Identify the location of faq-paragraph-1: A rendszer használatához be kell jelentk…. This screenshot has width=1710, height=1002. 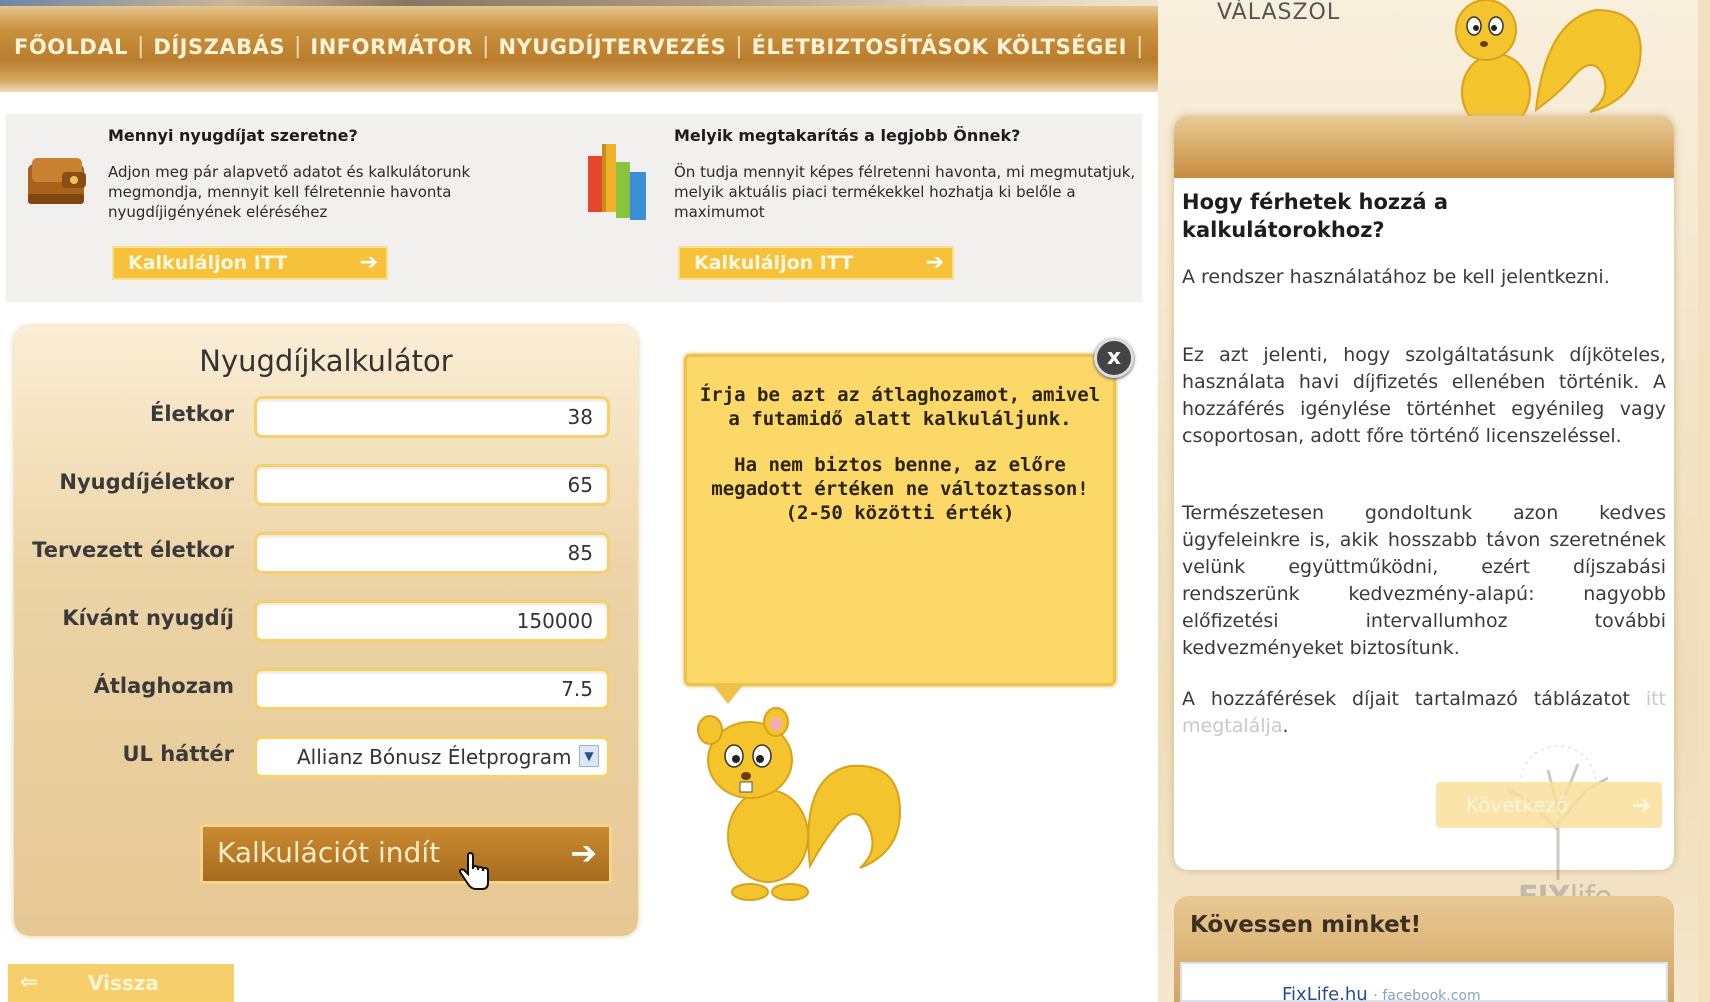
(1396, 277).